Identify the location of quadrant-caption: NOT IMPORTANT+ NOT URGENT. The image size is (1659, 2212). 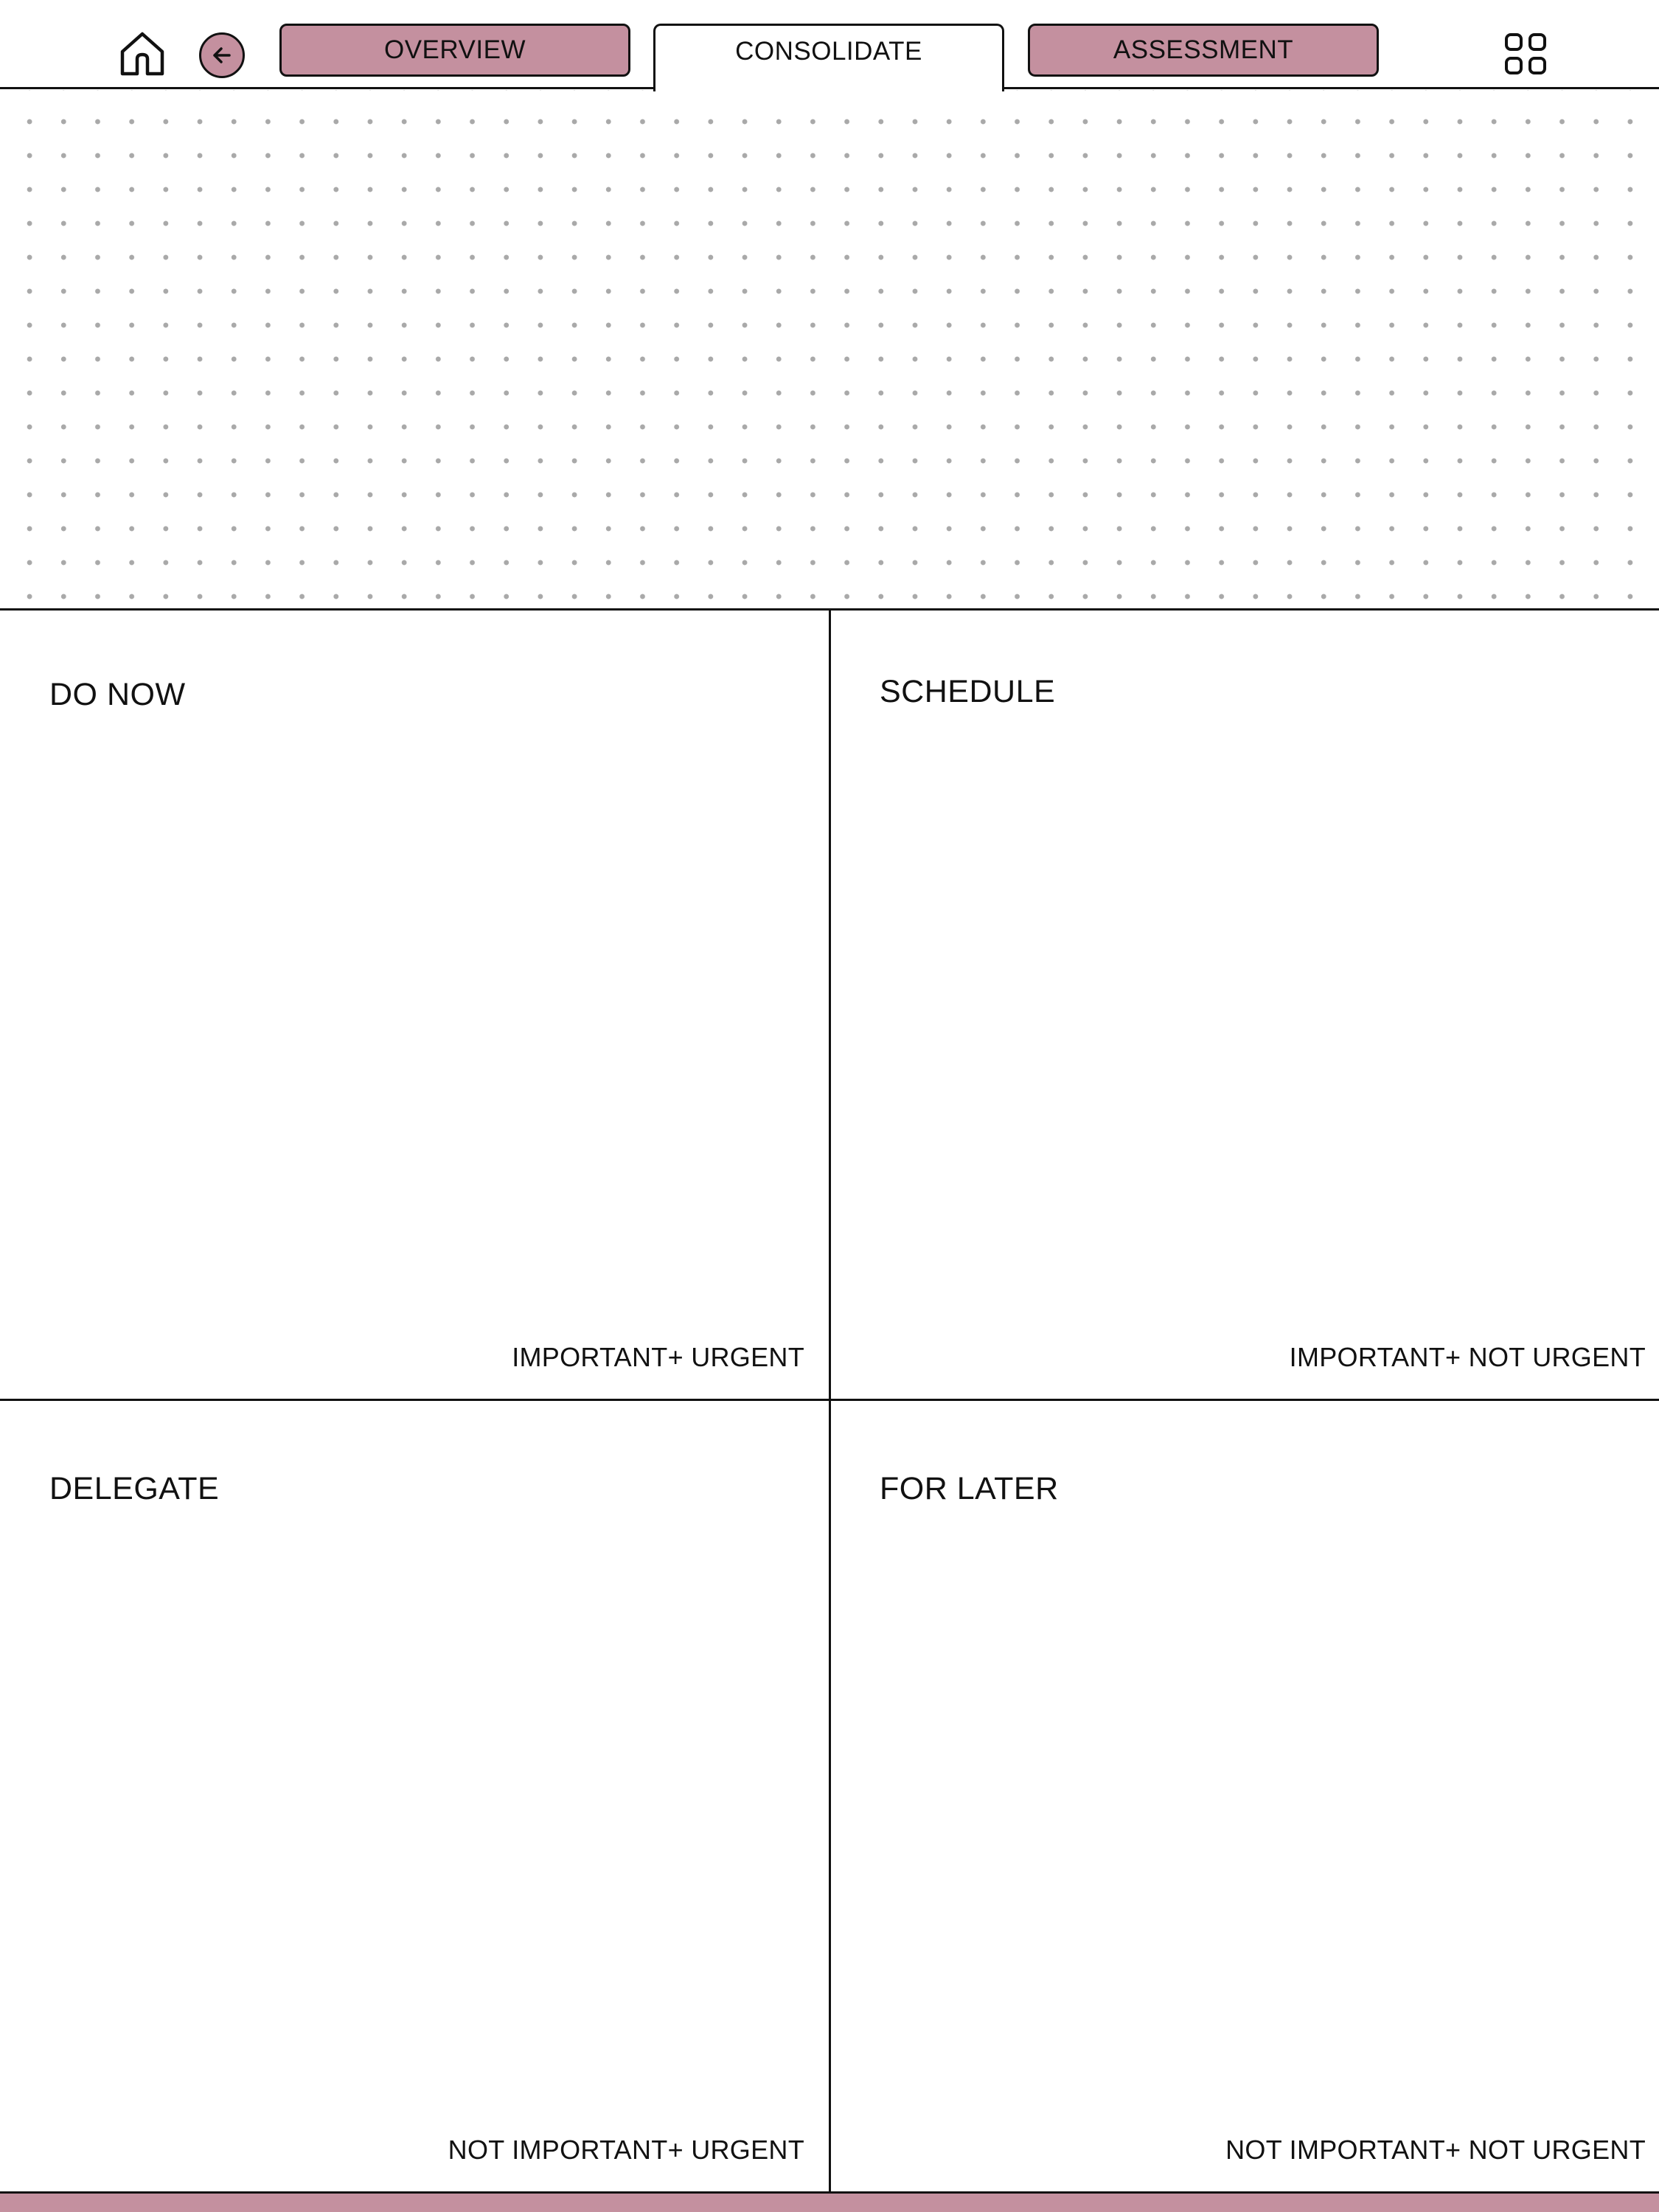
(1435, 2150).